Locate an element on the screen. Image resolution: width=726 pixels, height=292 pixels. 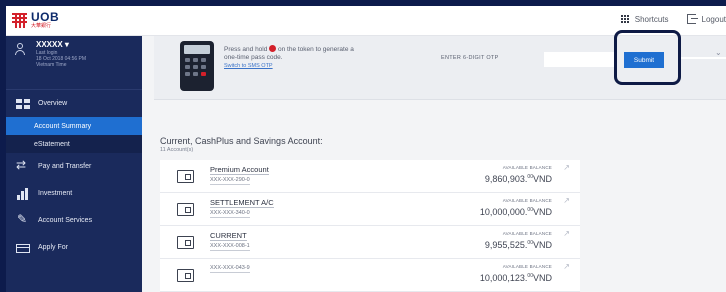
sidebar-item-label: Investment is located at coordinates (55, 193).